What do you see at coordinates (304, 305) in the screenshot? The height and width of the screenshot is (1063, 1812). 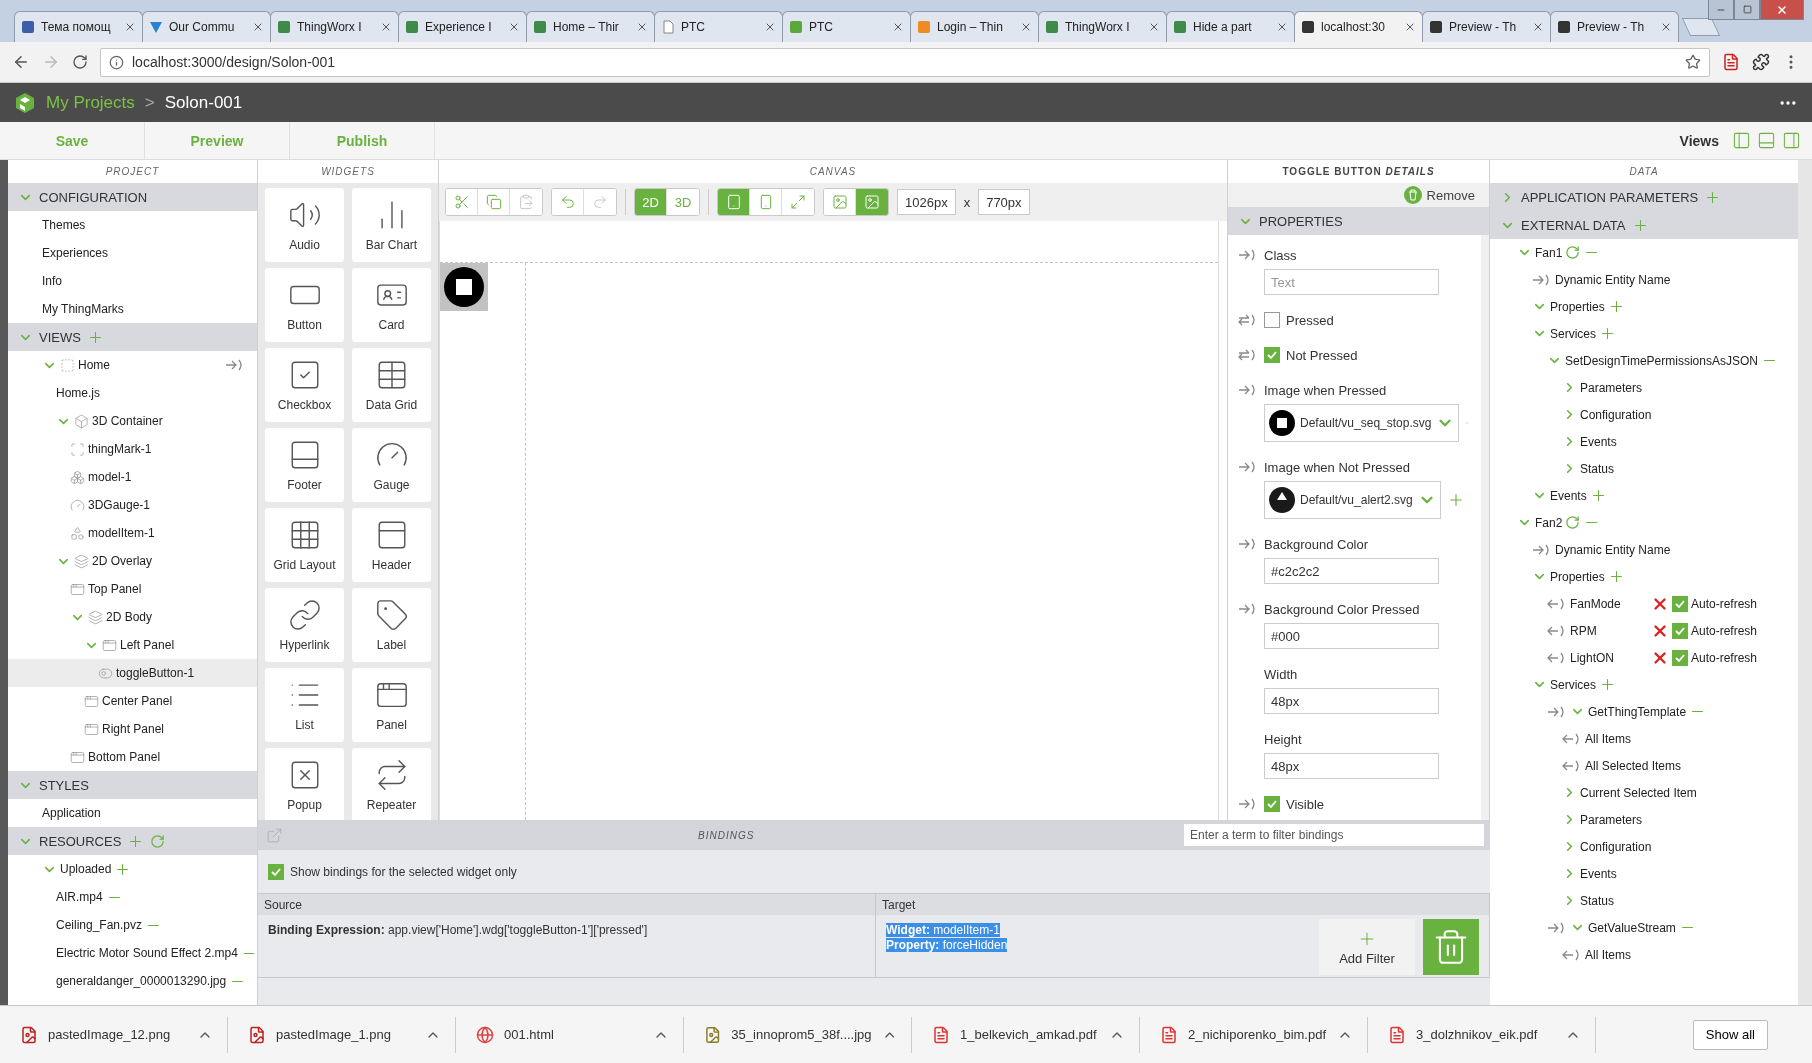 I see `widget-tile: Button` at bounding box center [304, 305].